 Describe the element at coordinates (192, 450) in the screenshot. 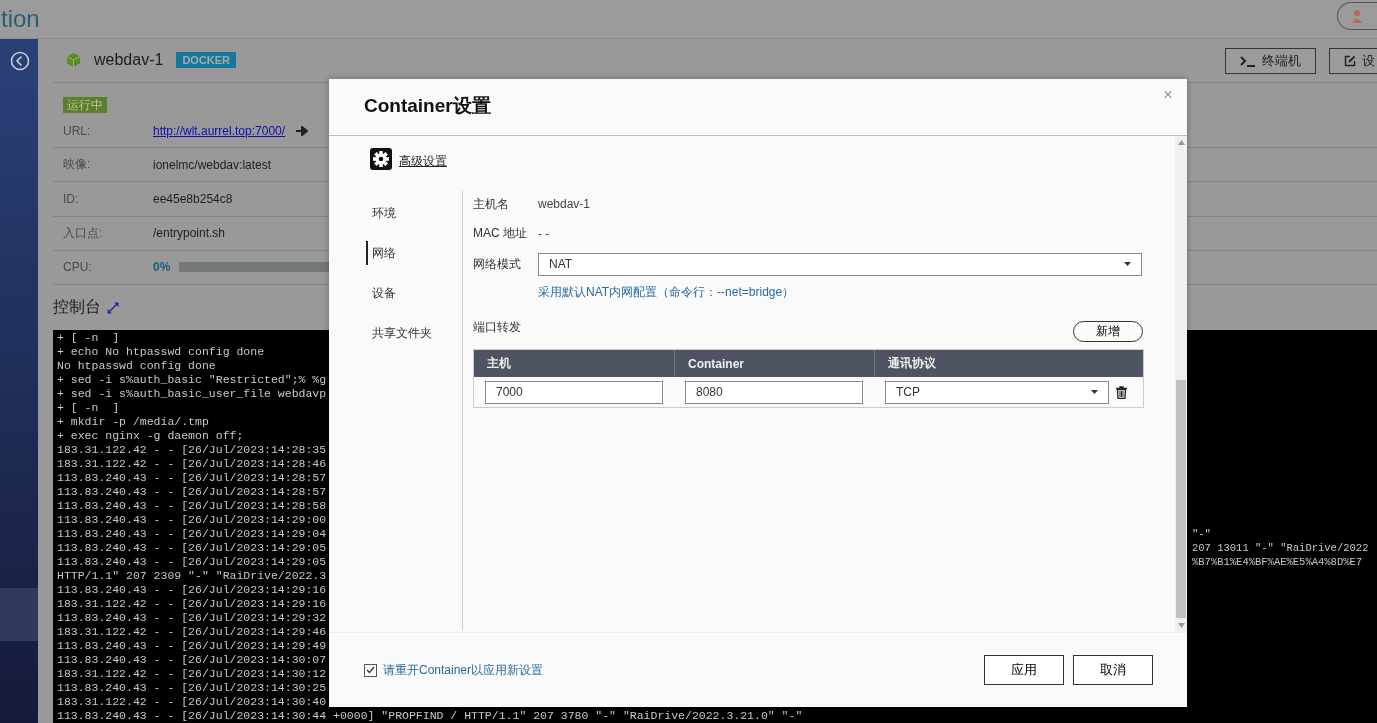

I see `console-line: 183.31.122.42 - - [26/Jul/2023:14:28:35` at that location.